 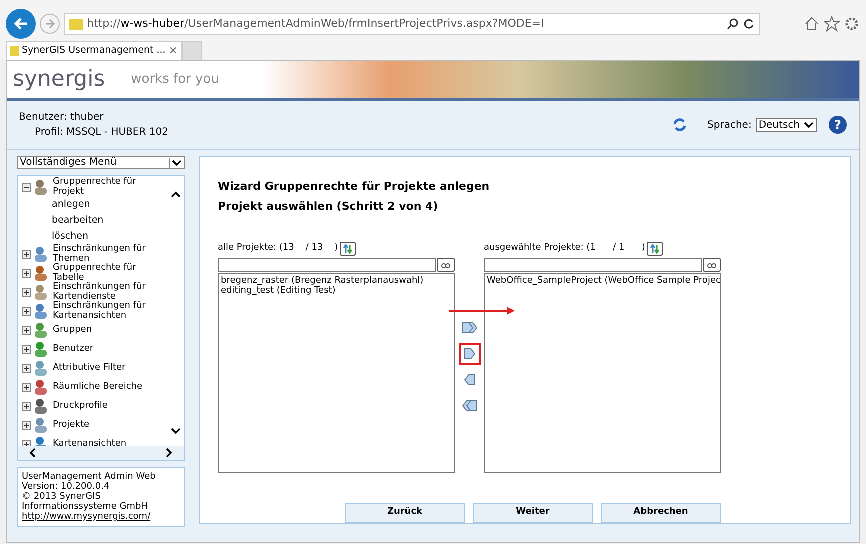 I want to click on logo: synergis, so click(x=59, y=80).